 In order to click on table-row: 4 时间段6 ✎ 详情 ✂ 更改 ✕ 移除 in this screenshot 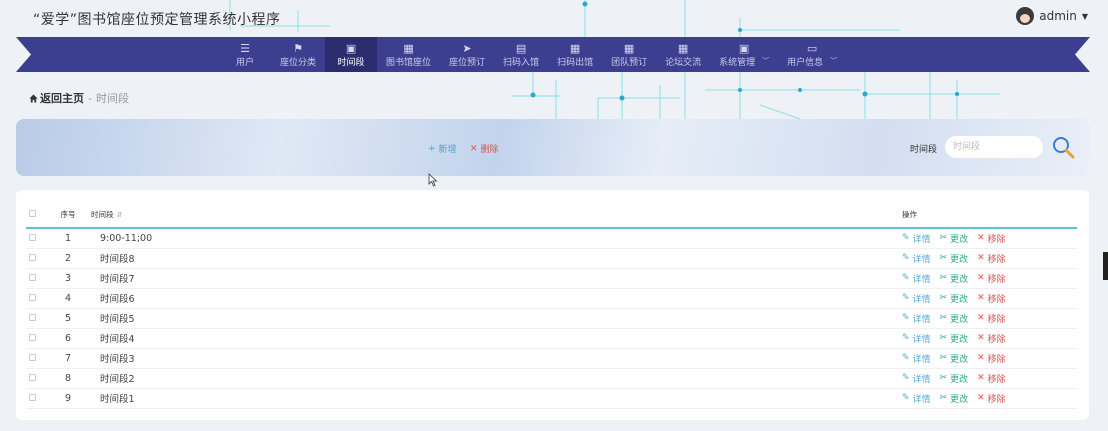, I will do `click(551, 298)`.